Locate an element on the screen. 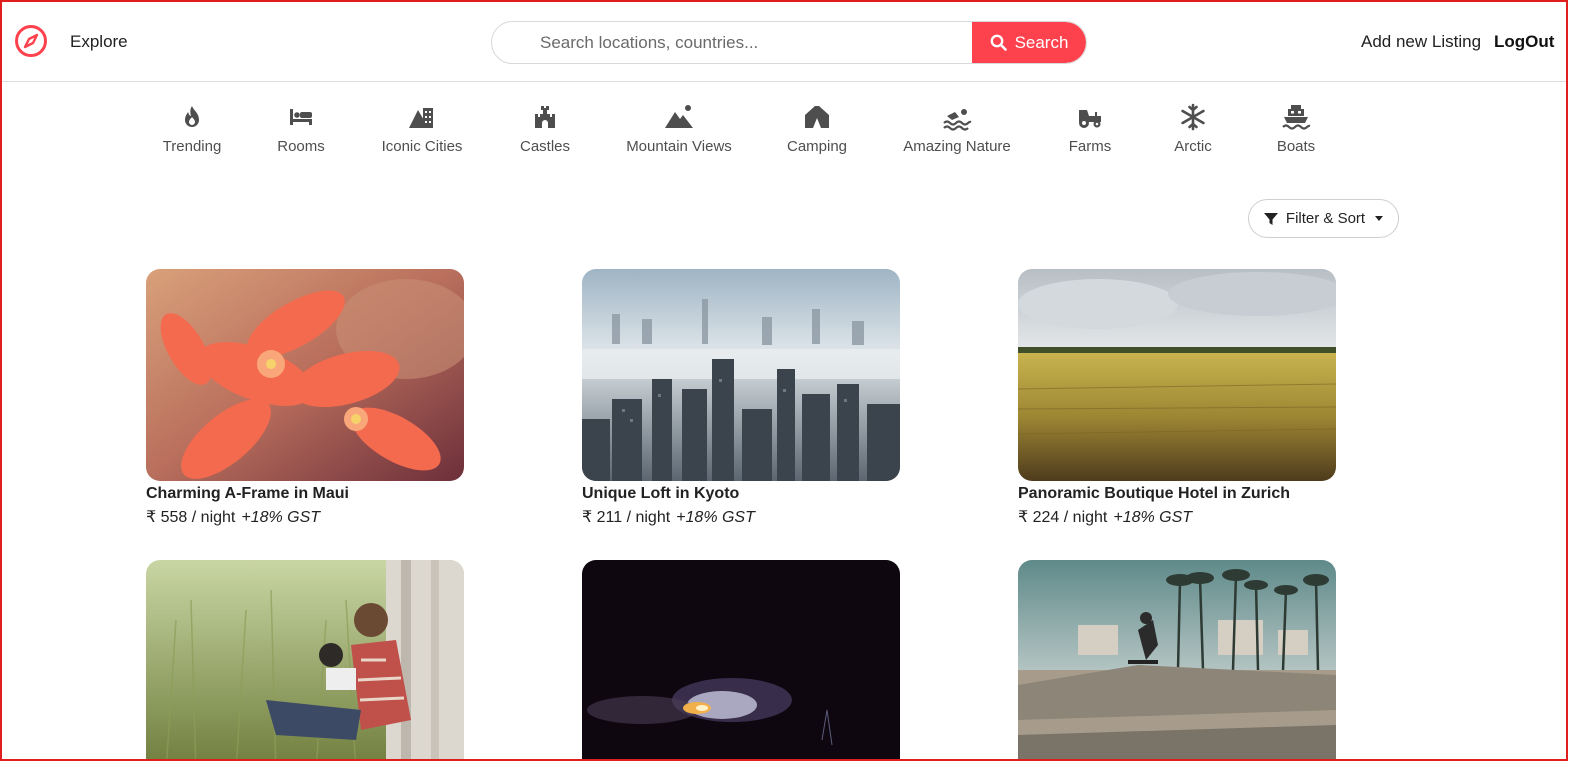 The image size is (1582, 768). filter-label: Arctic is located at coordinates (1193, 146).